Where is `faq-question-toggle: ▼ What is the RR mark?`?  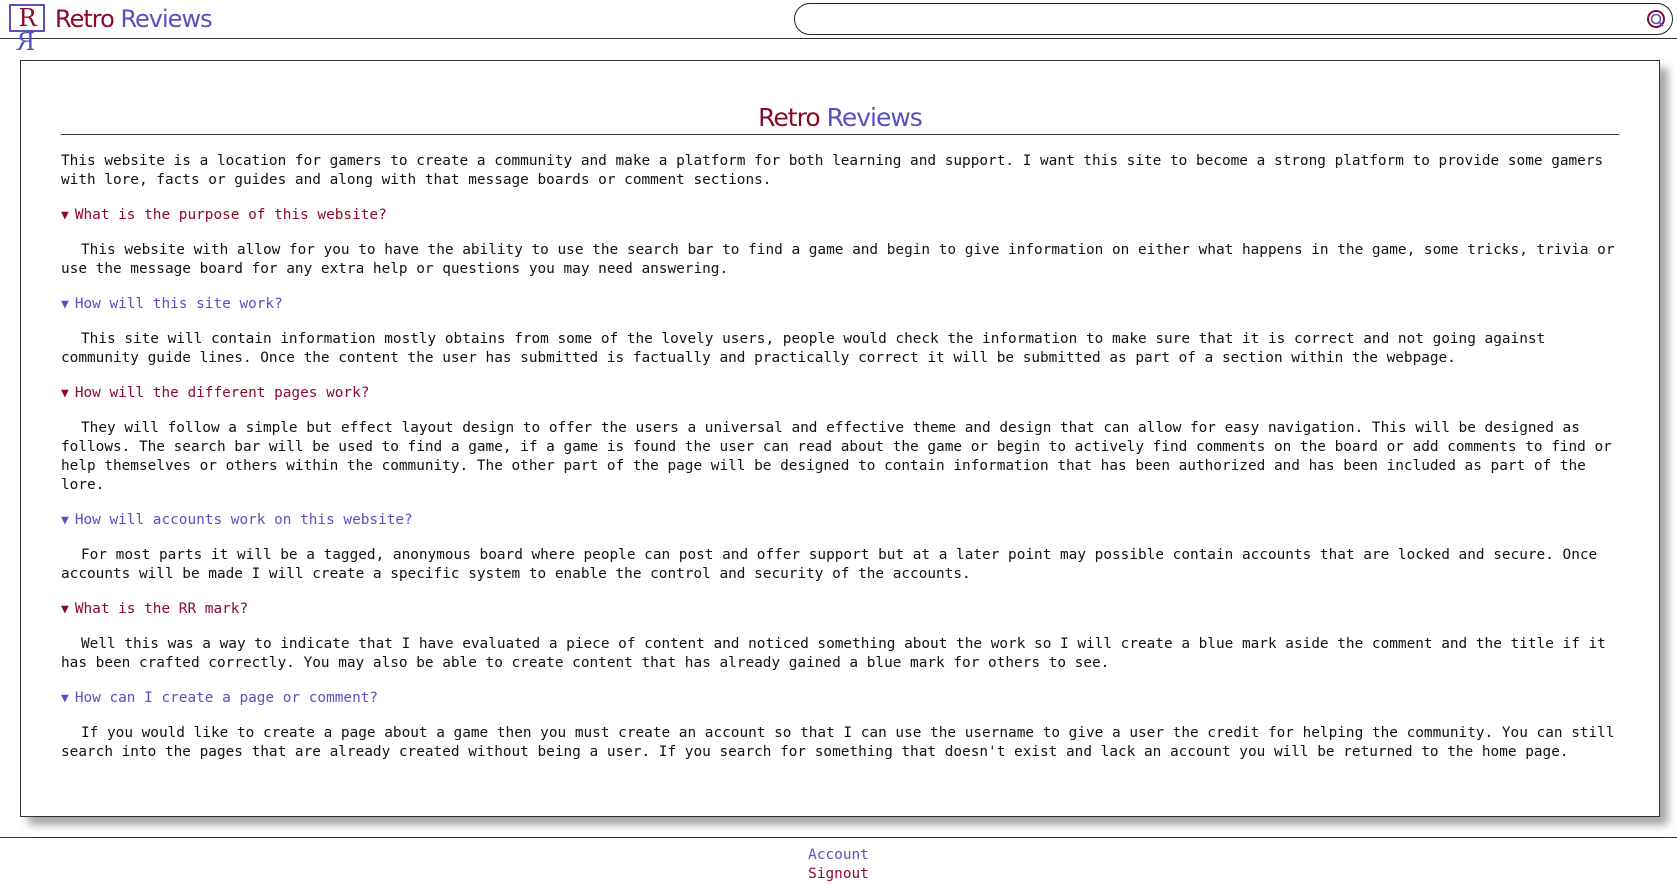 faq-question-toggle: ▼ What is the RR mark? is located at coordinates (841, 609).